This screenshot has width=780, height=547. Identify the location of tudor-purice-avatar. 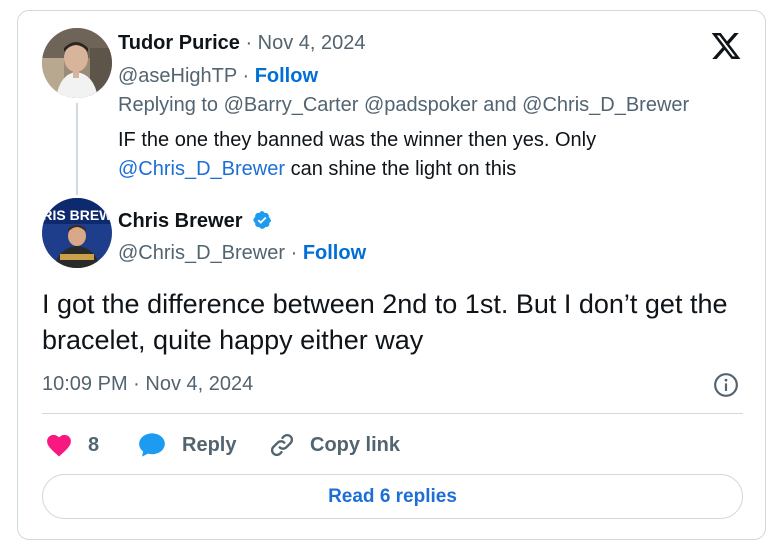
(77, 63).